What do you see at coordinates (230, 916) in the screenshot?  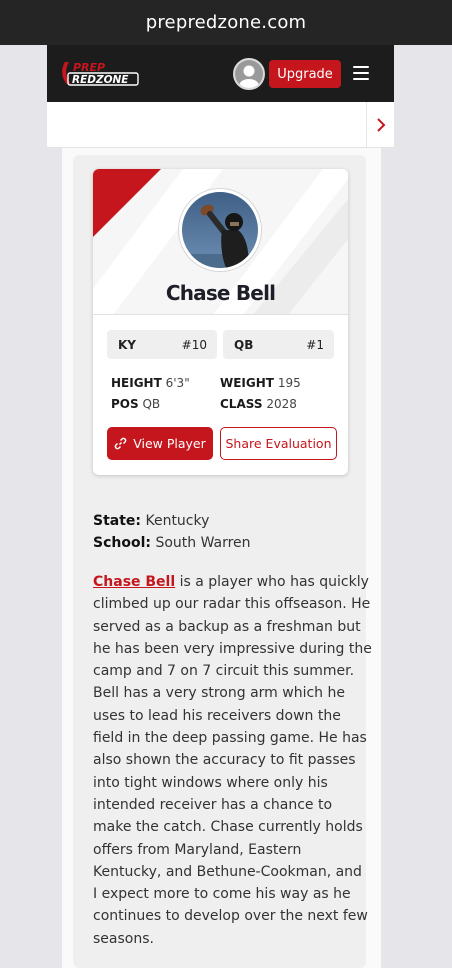 I see `article-line: continues to develop over the next few` at bounding box center [230, 916].